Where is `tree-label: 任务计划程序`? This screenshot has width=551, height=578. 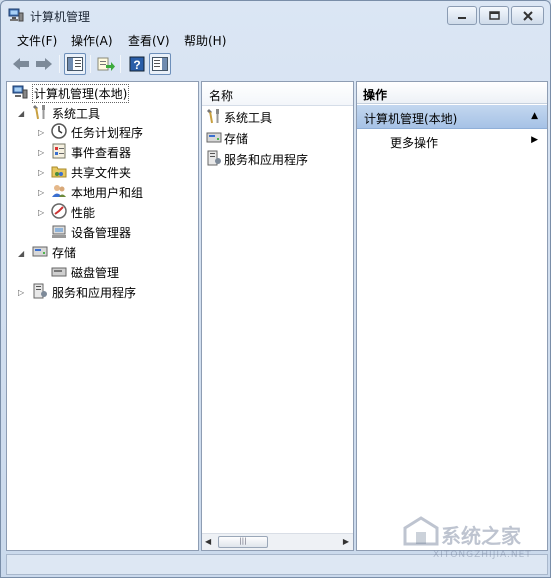
tree-label: 任务计划程序 is located at coordinates (107, 132).